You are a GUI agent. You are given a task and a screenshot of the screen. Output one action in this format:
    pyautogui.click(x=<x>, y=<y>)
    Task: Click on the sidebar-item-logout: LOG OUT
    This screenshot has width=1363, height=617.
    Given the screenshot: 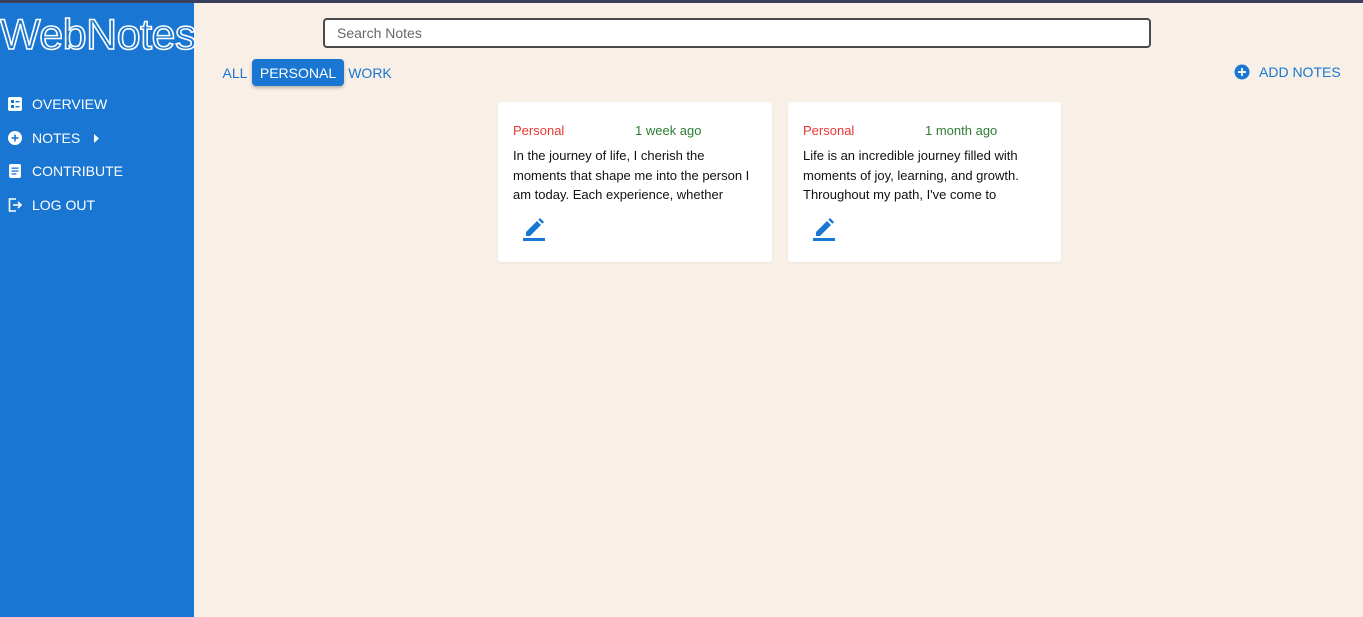 What is the action you would take?
    pyautogui.click(x=51, y=205)
    